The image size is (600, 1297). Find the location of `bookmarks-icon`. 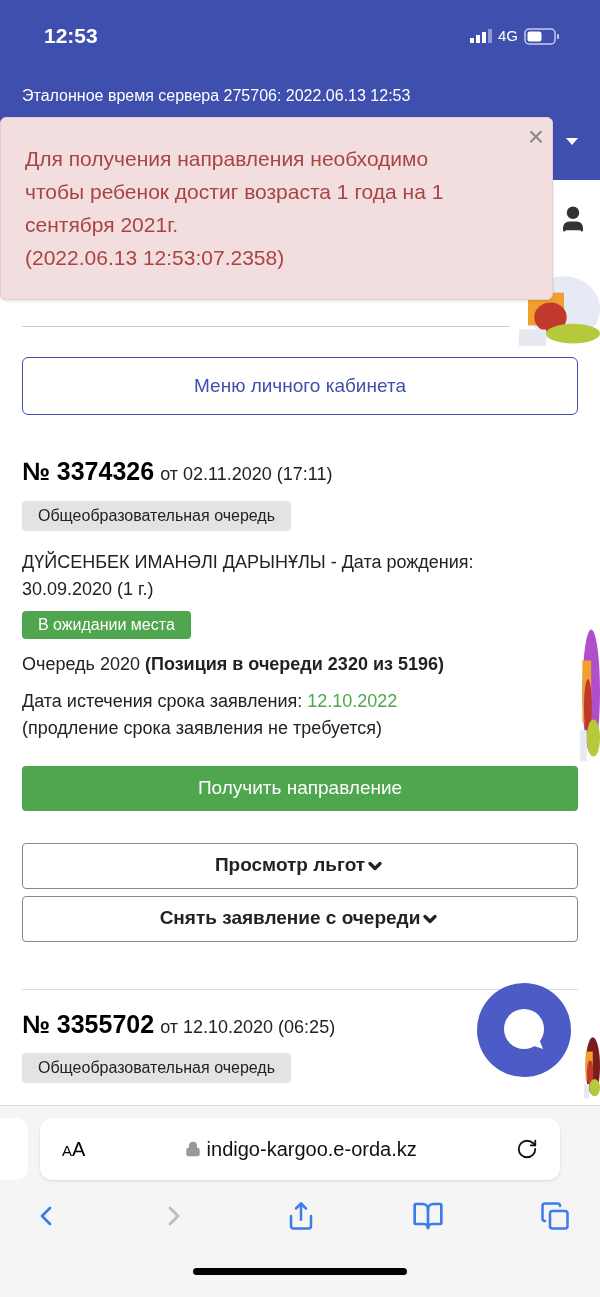

bookmarks-icon is located at coordinates (428, 1216).